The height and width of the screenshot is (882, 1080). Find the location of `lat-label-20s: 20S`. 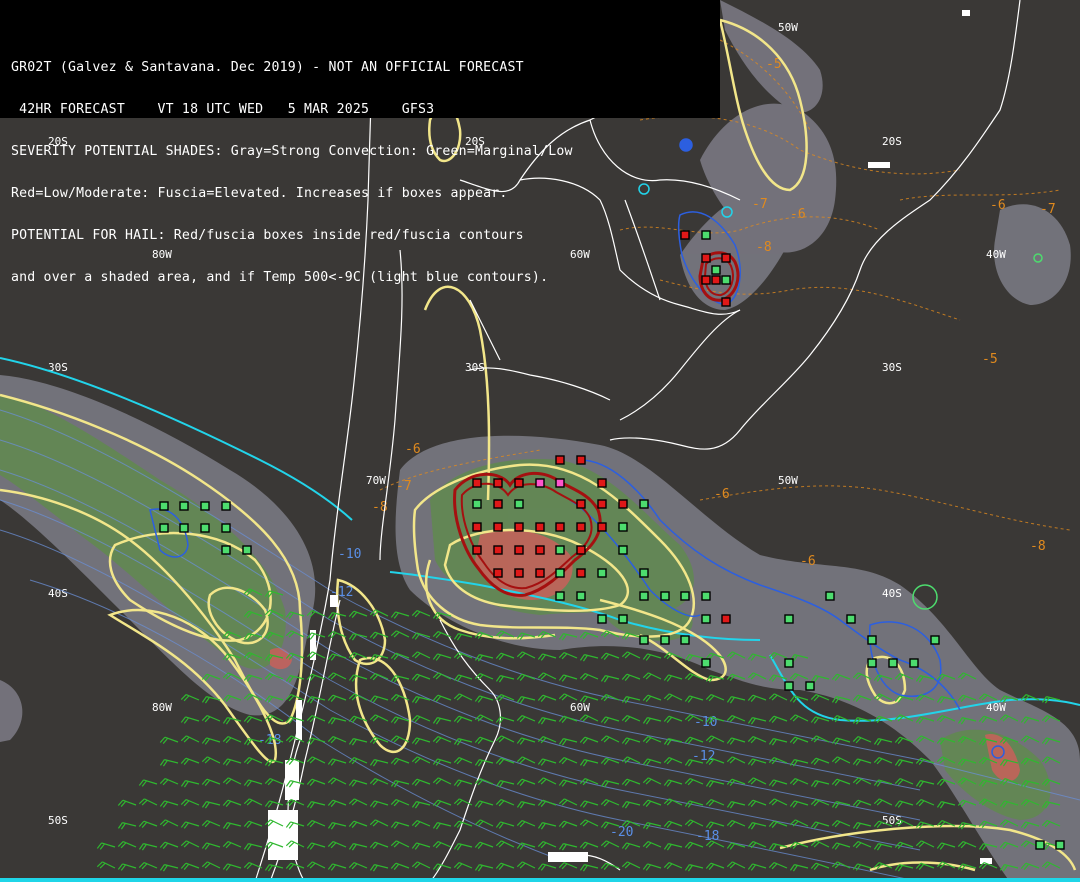

lat-label-20s: 20S is located at coordinates (892, 141).